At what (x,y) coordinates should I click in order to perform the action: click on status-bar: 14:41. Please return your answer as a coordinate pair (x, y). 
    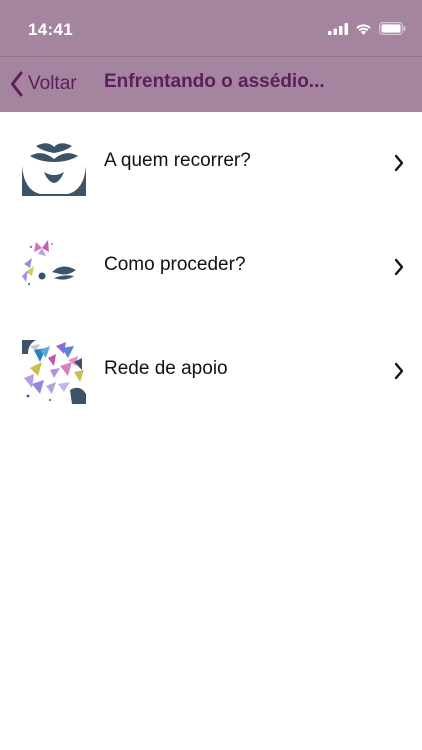
    Looking at the image, I should click on (211, 28).